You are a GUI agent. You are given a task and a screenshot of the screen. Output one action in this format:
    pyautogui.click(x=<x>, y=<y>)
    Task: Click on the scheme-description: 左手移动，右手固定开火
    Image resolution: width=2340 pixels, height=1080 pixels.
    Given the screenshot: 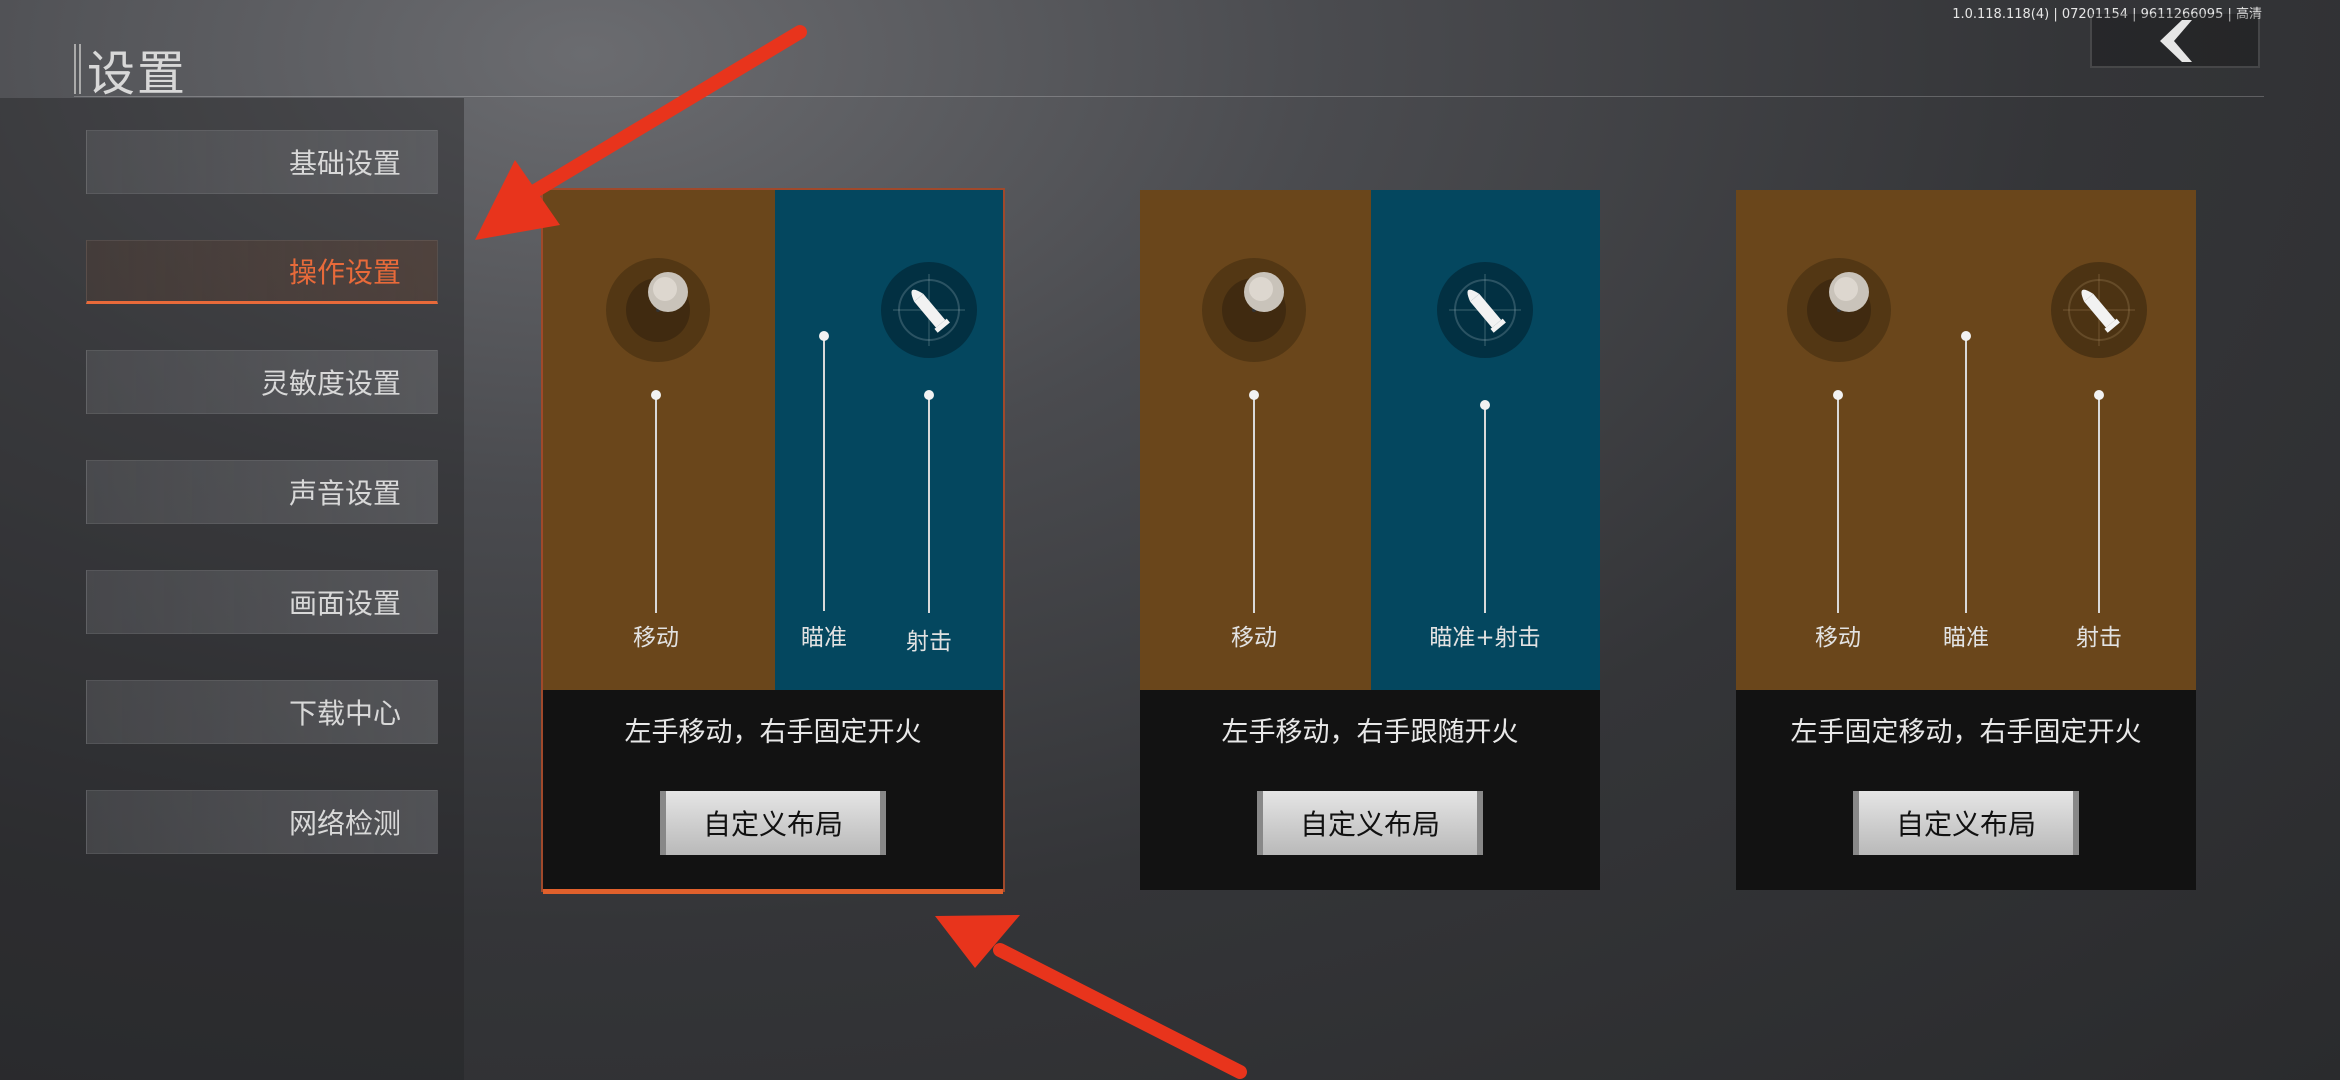 What is the action you would take?
    pyautogui.click(x=773, y=732)
    